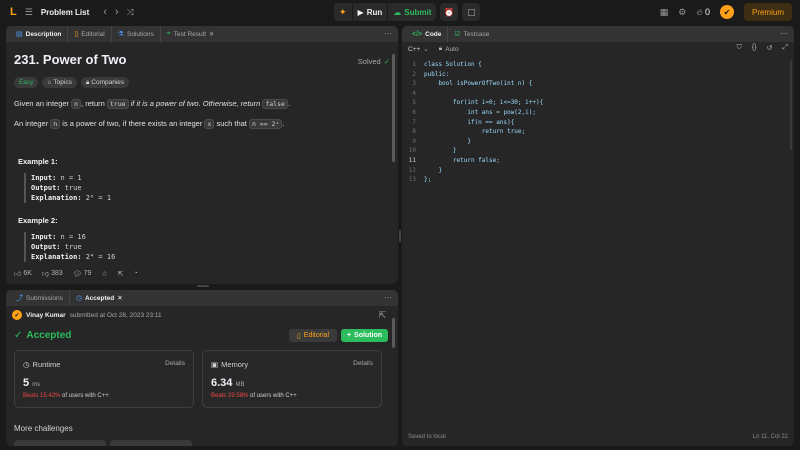  What do you see at coordinates (754, 48) in the screenshot?
I see `braces-icon: {}` at bounding box center [754, 48].